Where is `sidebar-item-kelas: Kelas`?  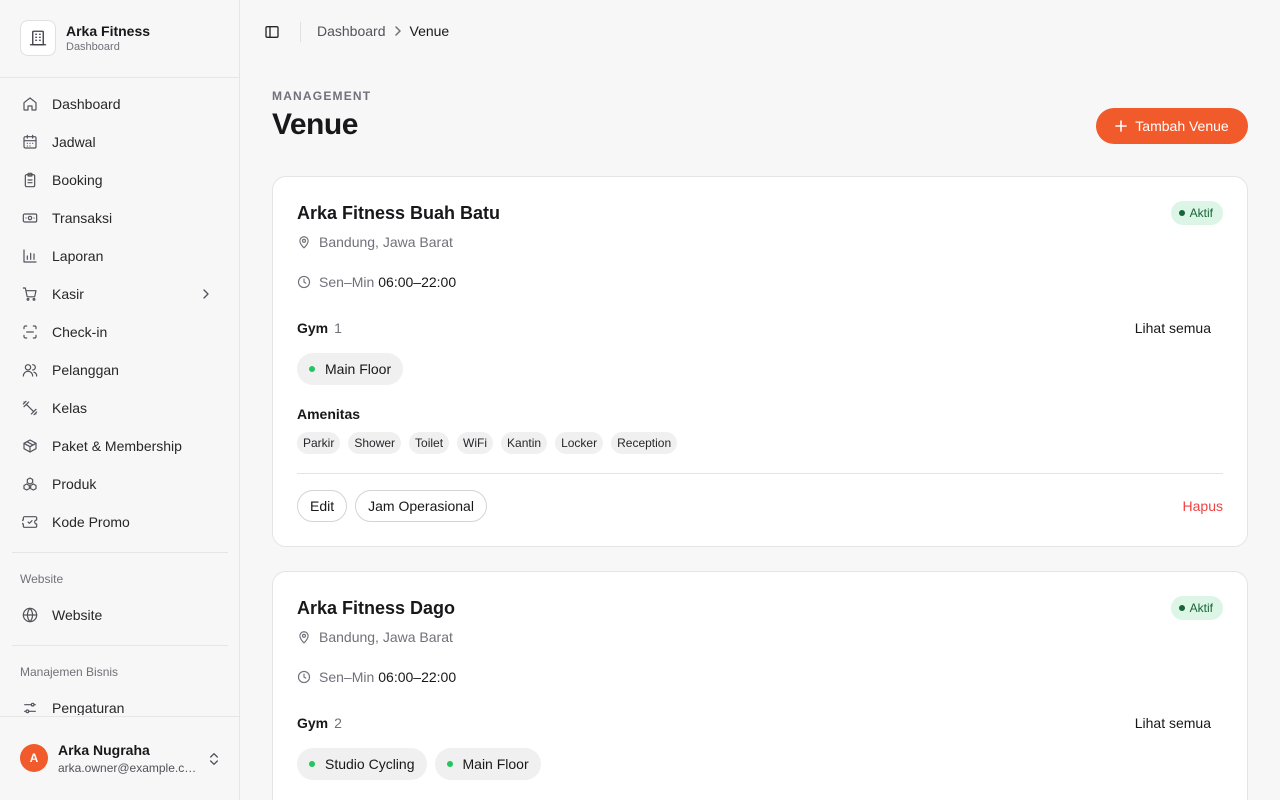 sidebar-item-kelas: Kelas is located at coordinates (120, 408).